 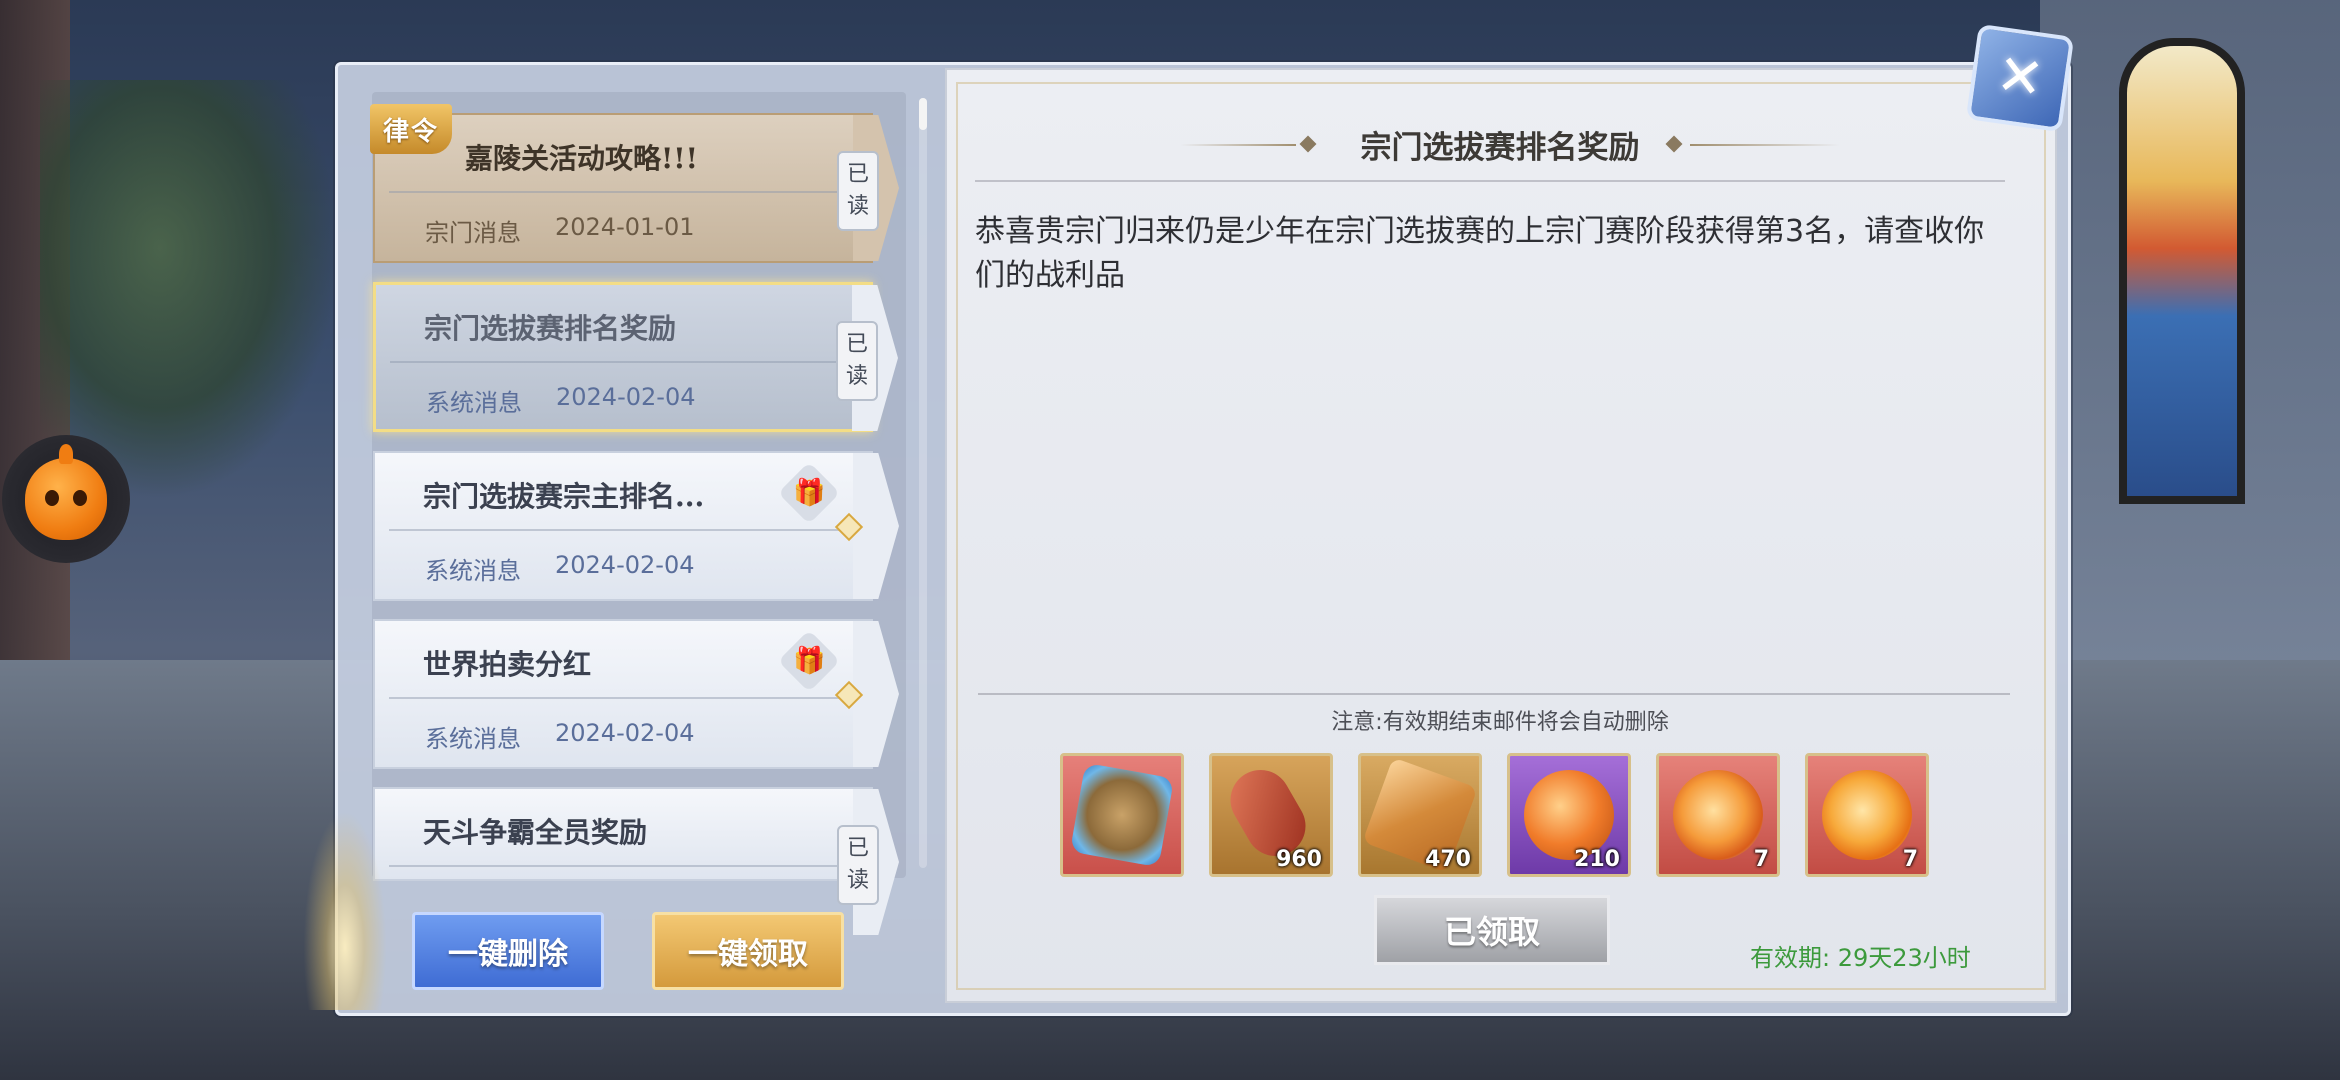 I want to click on mail-title: 宗门选拔赛排名奖励, so click(x=550, y=328).